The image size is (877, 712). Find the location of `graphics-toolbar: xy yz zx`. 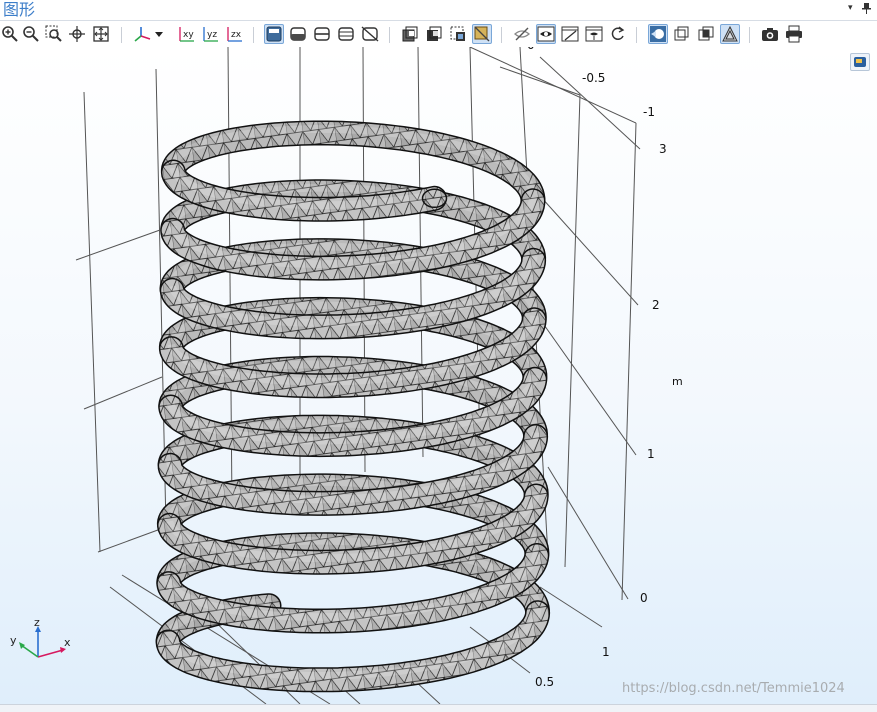

graphics-toolbar: xy yz zx is located at coordinates (438, 34).